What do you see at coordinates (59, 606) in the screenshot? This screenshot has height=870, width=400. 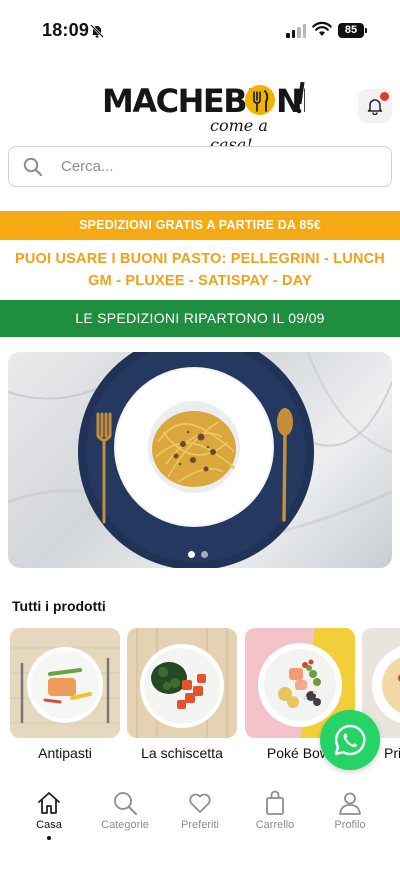 I see `section-title: Tutti i prodotti` at bounding box center [59, 606].